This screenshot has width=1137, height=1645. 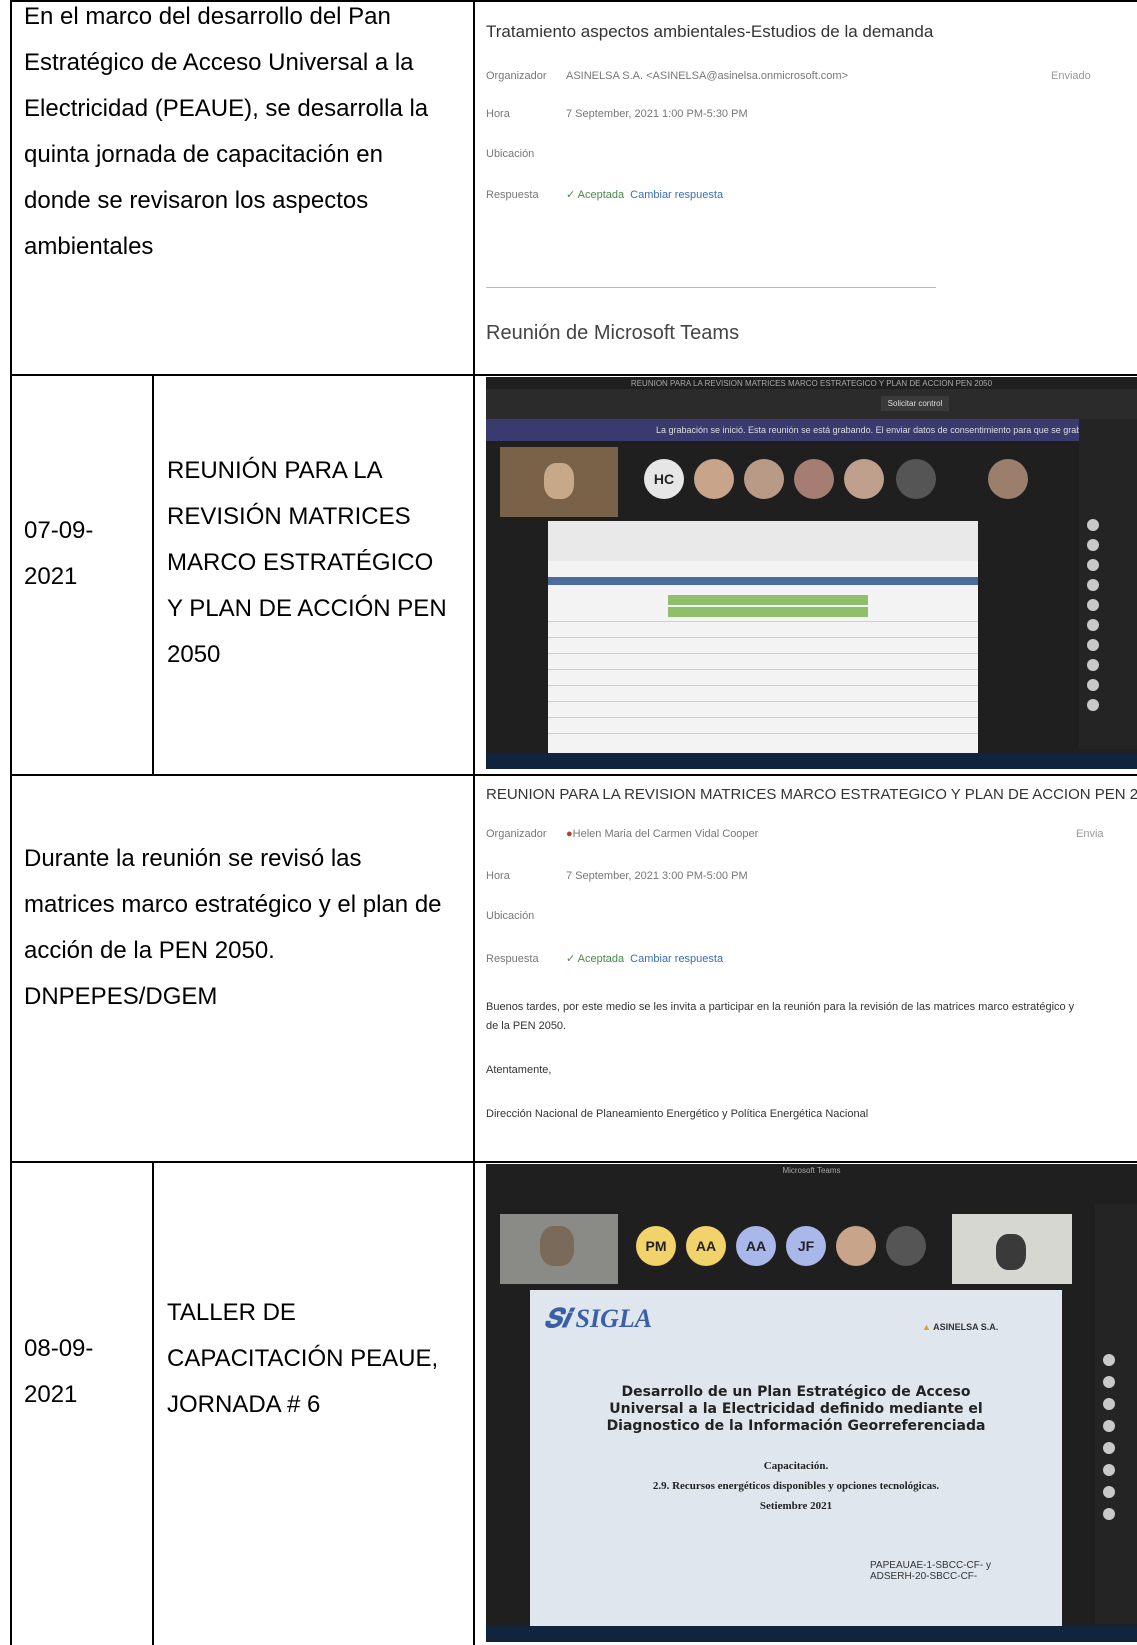 What do you see at coordinates (307, 608) in the screenshot?
I see `title-line: Y PLAN DE ACCIÓN PEN` at bounding box center [307, 608].